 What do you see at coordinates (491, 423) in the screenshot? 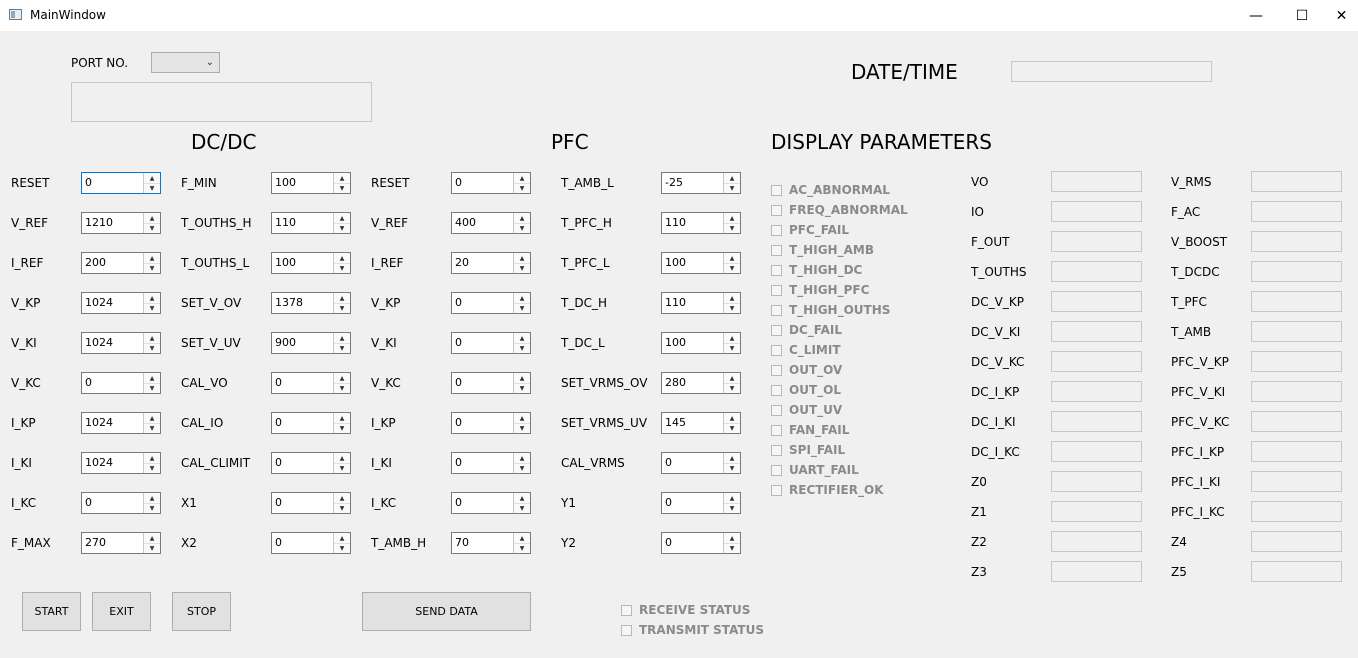
I see `pfc-i-kp-spinbox: 0 ▲ ▼` at bounding box center [491, 423].